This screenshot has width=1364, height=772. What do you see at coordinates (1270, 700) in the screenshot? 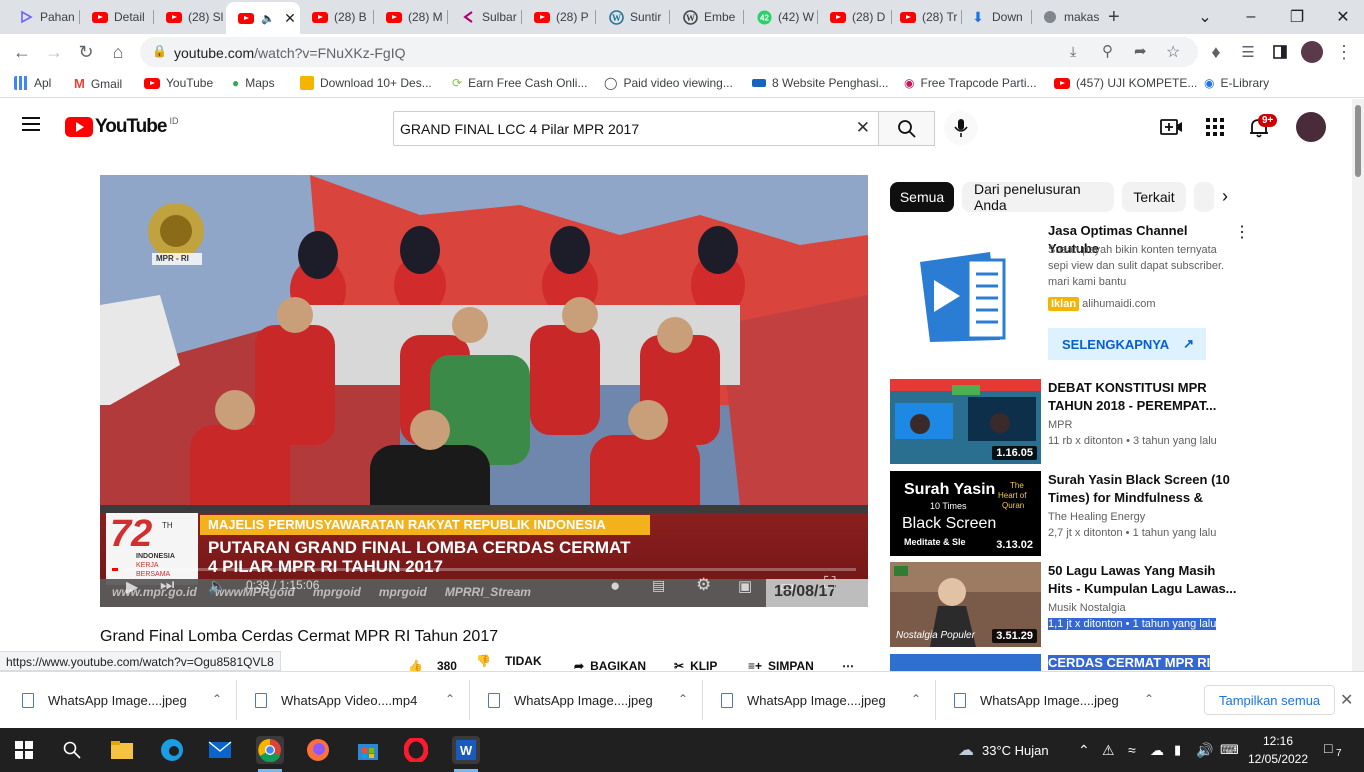
I see `show-all-downloads-button: Tampilkan semua` at bounding box center [1270, 700].